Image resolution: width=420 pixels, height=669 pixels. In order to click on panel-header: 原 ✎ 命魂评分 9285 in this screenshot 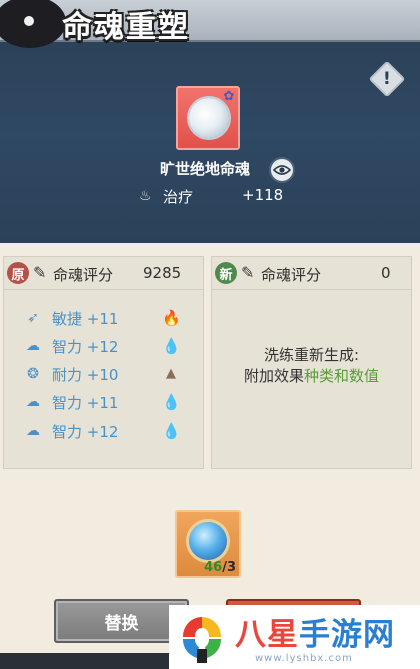, I will do `click(103, 273)`.